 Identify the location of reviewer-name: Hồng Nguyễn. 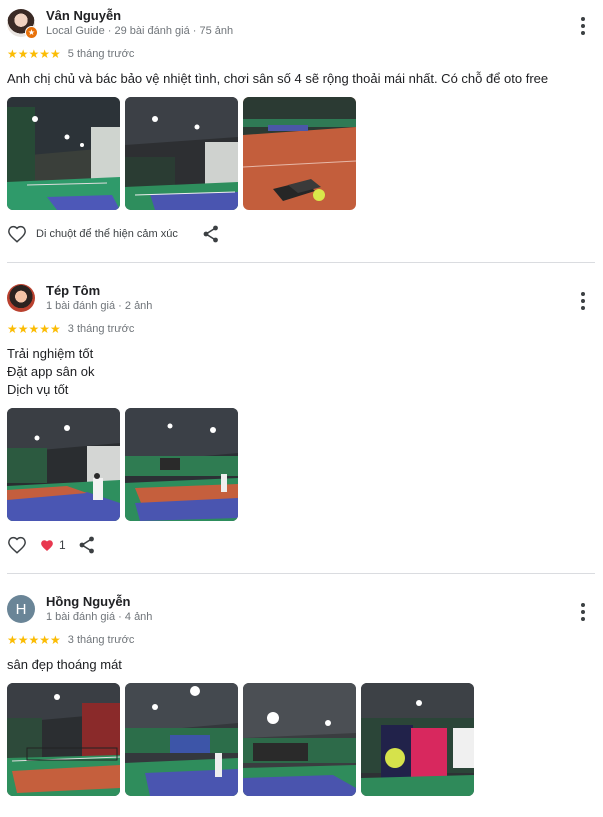
(99, 602).